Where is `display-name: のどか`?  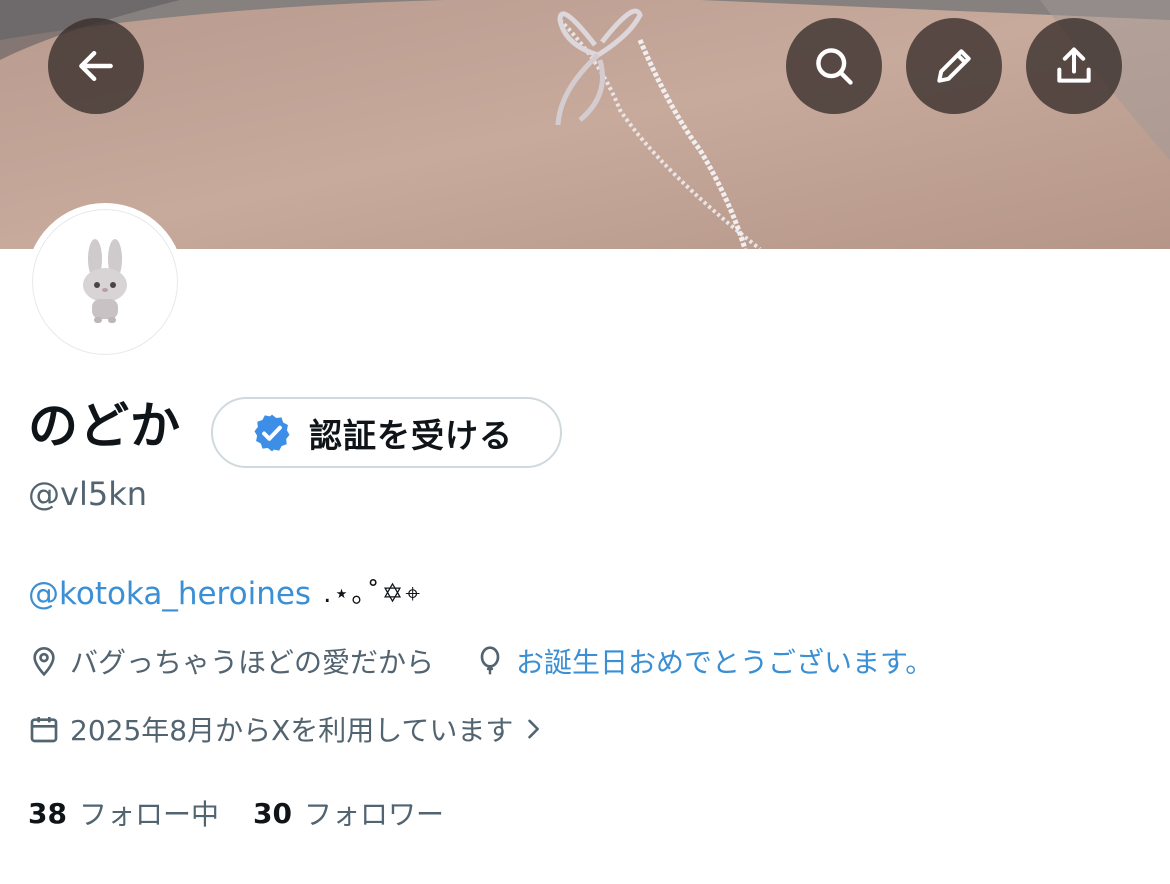 display-name: のどか is located at coordinates (104, 426).